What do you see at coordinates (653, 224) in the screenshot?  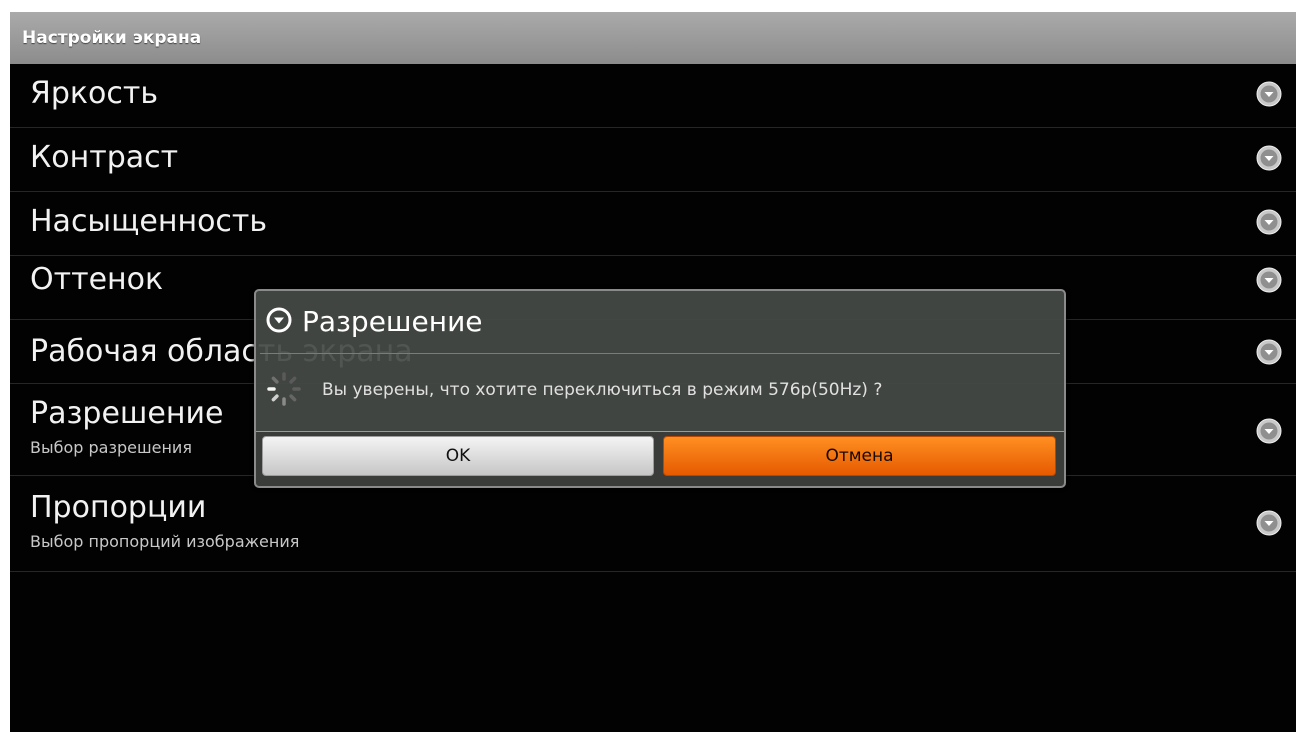 I see `settings-item-saturation: Насыщенность` at bounding box center [653, 224].